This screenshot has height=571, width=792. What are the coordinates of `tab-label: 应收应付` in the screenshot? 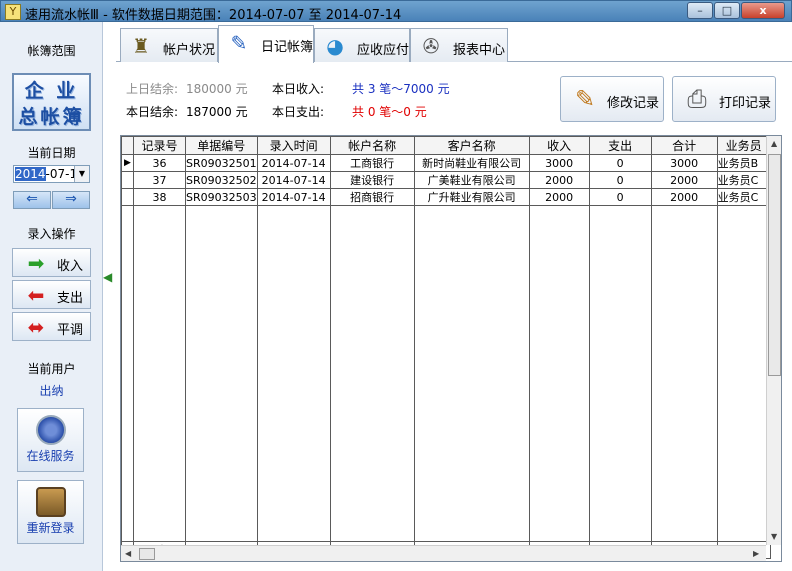 It's located at (383, 50).